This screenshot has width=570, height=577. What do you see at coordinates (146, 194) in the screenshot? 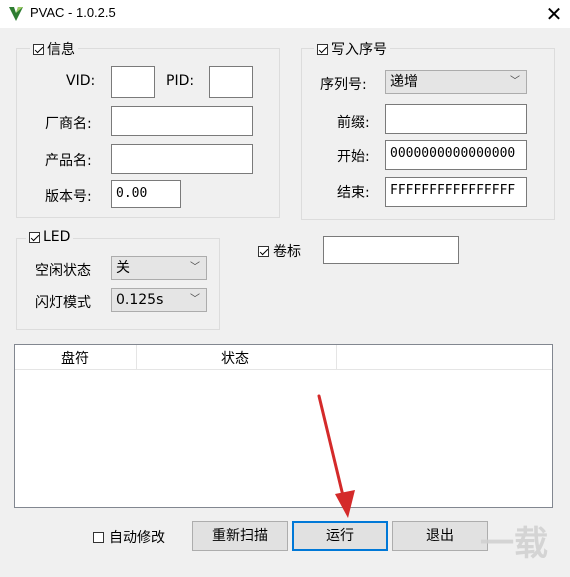
I see `version-field: 0.00` at bounding box center [146, 194].